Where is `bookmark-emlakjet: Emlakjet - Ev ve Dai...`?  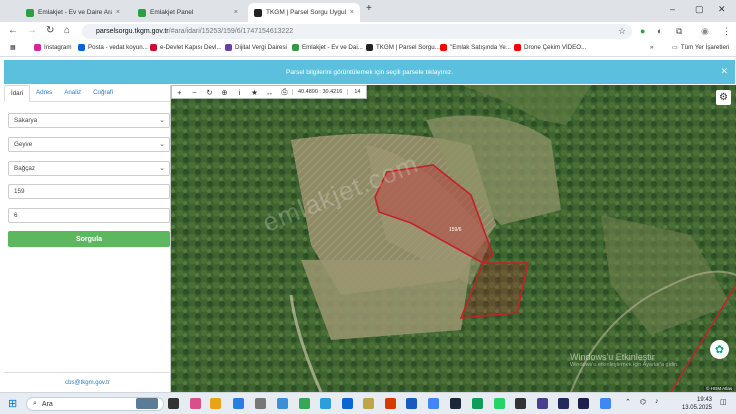
bookmark-emlakjet: Emlakjet - Ev ve Dai... is located at coordinates (327, 47).